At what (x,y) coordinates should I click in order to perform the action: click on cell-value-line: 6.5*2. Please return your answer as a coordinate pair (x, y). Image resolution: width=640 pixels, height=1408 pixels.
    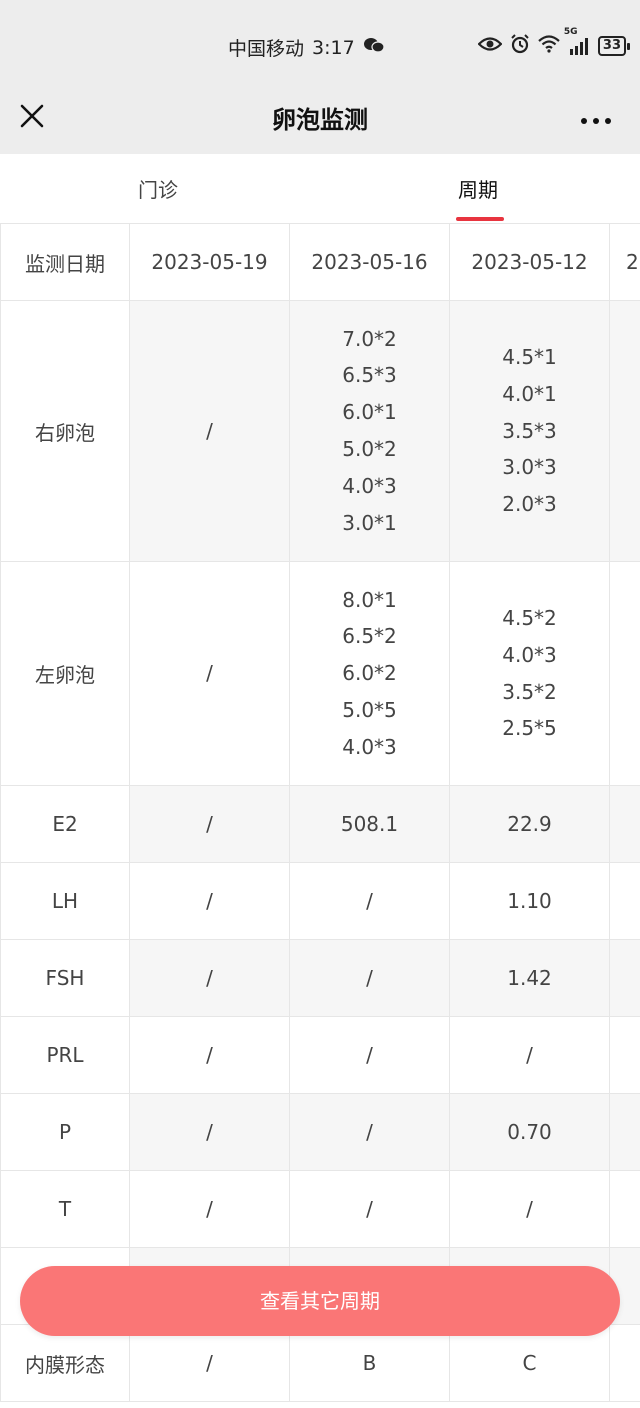
    Looking at the image, I should click on (369, 636).